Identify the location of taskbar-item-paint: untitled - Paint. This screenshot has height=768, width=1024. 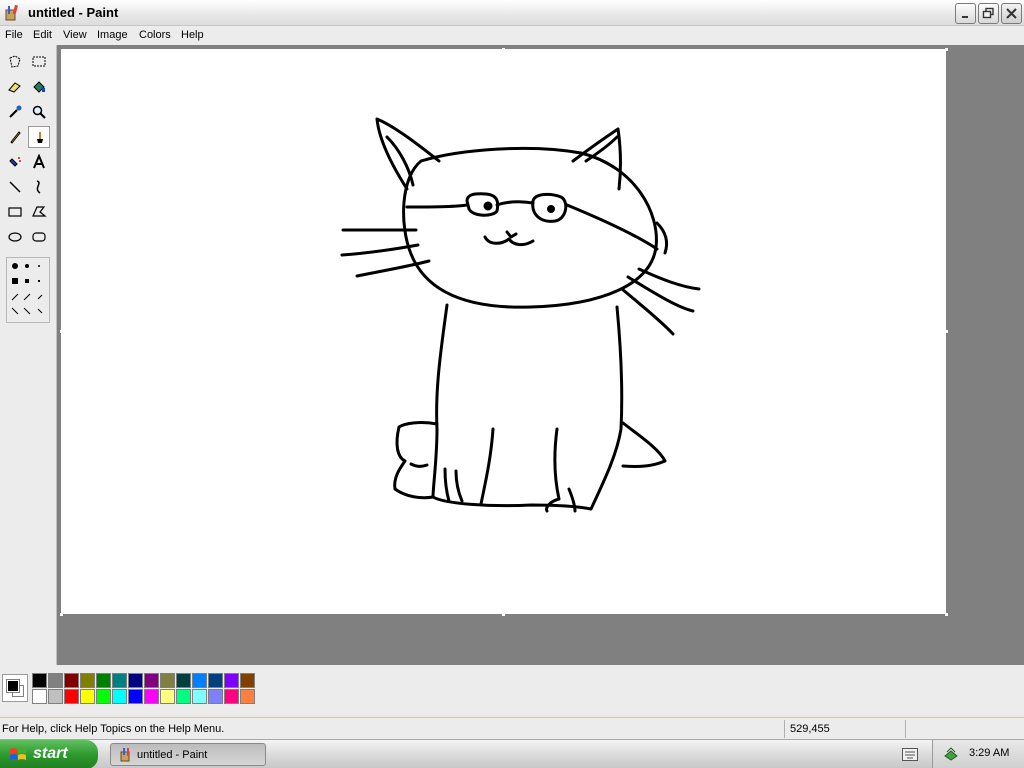
(188, 754).